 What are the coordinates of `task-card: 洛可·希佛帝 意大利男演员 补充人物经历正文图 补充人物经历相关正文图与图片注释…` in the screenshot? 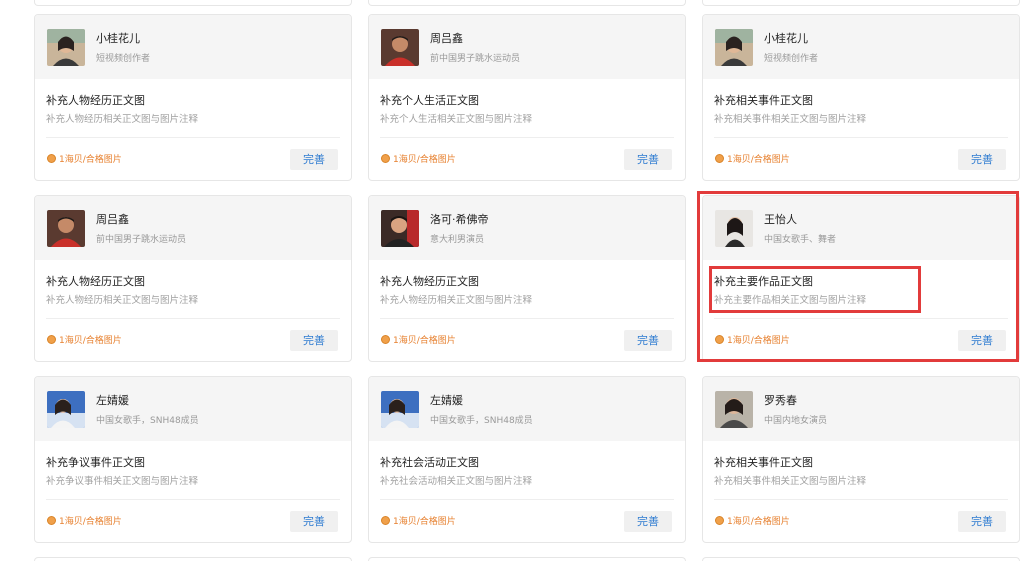 It's located at (527, 278).